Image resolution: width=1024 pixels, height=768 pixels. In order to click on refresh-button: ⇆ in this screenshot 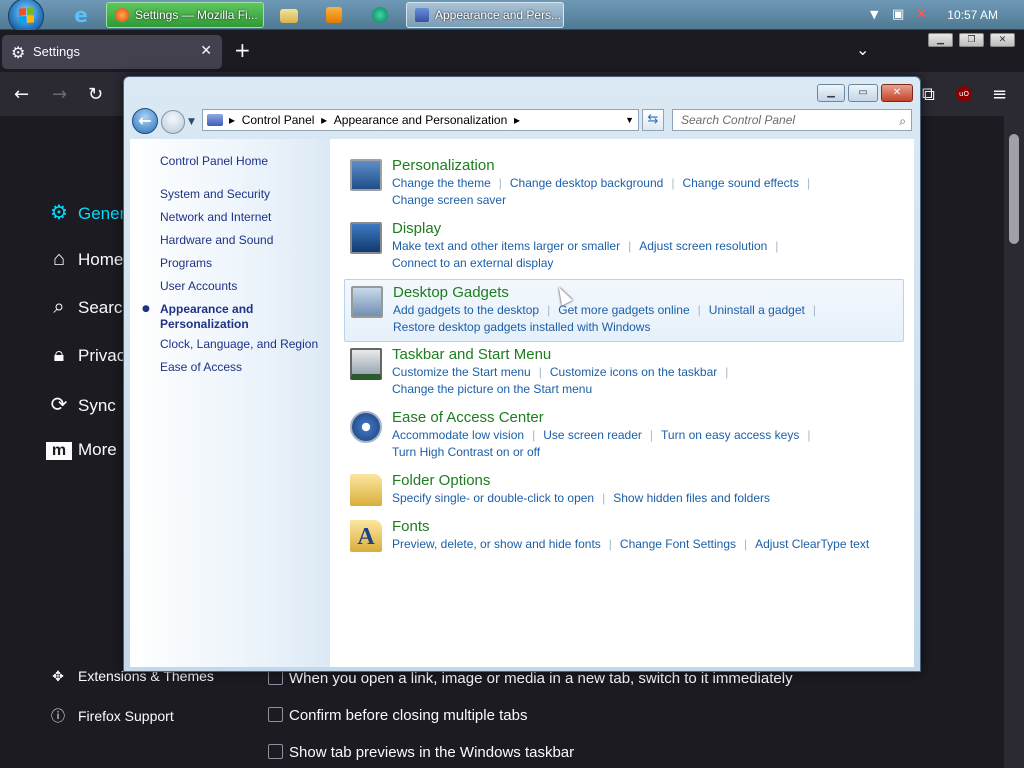, I will do `click(653, 120)`.